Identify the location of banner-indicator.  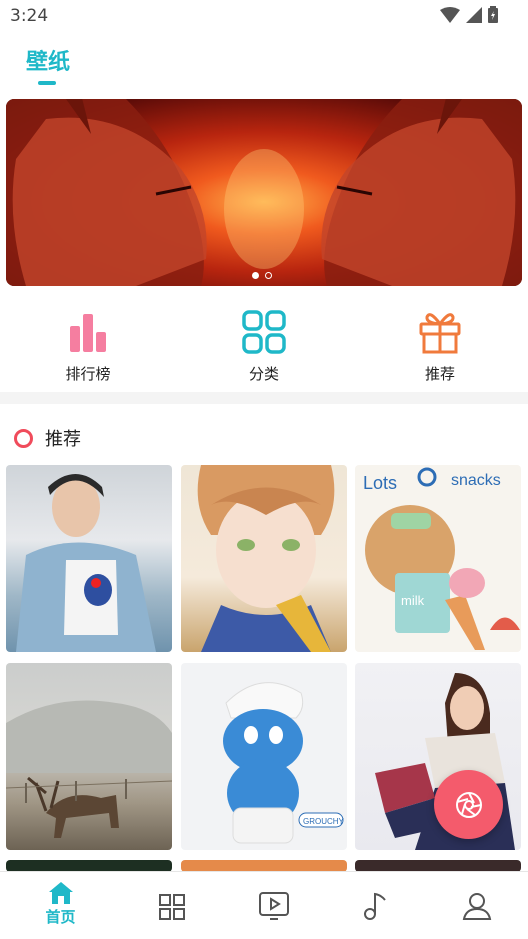
(262, 275).